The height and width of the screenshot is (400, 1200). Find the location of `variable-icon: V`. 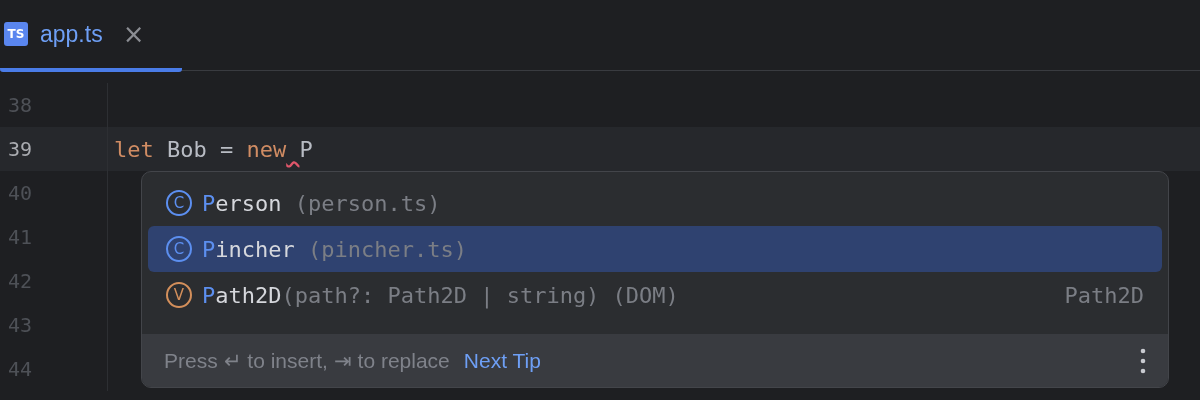

variable-icon: V is located at coordinates (179, 295).